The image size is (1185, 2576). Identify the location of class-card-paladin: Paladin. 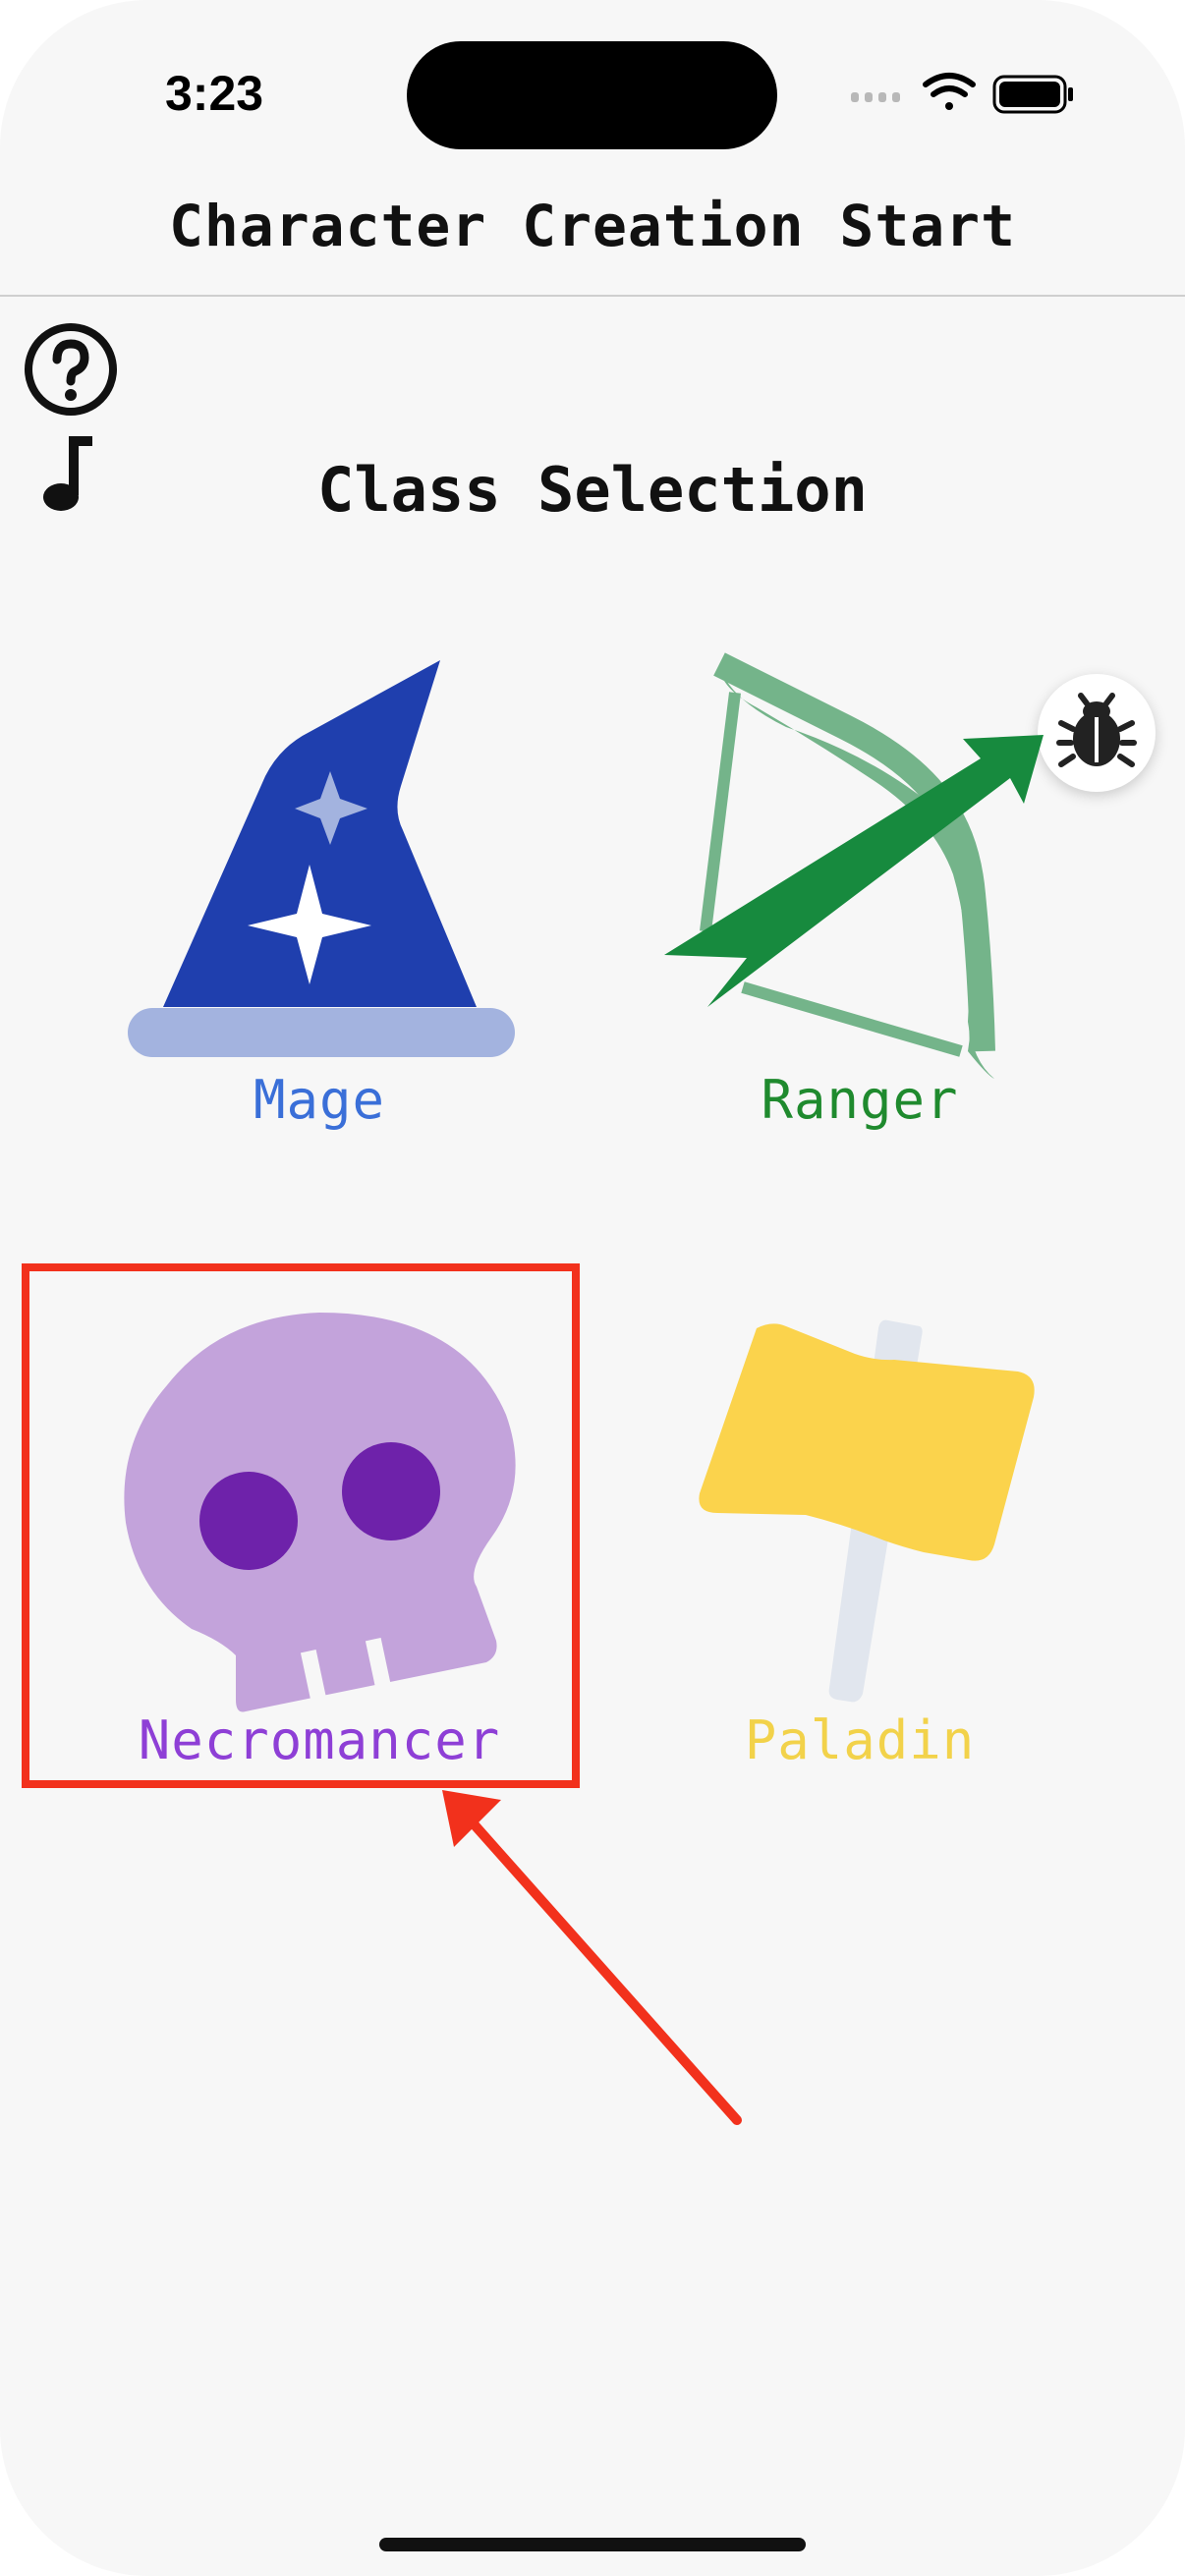
(860, 1542).